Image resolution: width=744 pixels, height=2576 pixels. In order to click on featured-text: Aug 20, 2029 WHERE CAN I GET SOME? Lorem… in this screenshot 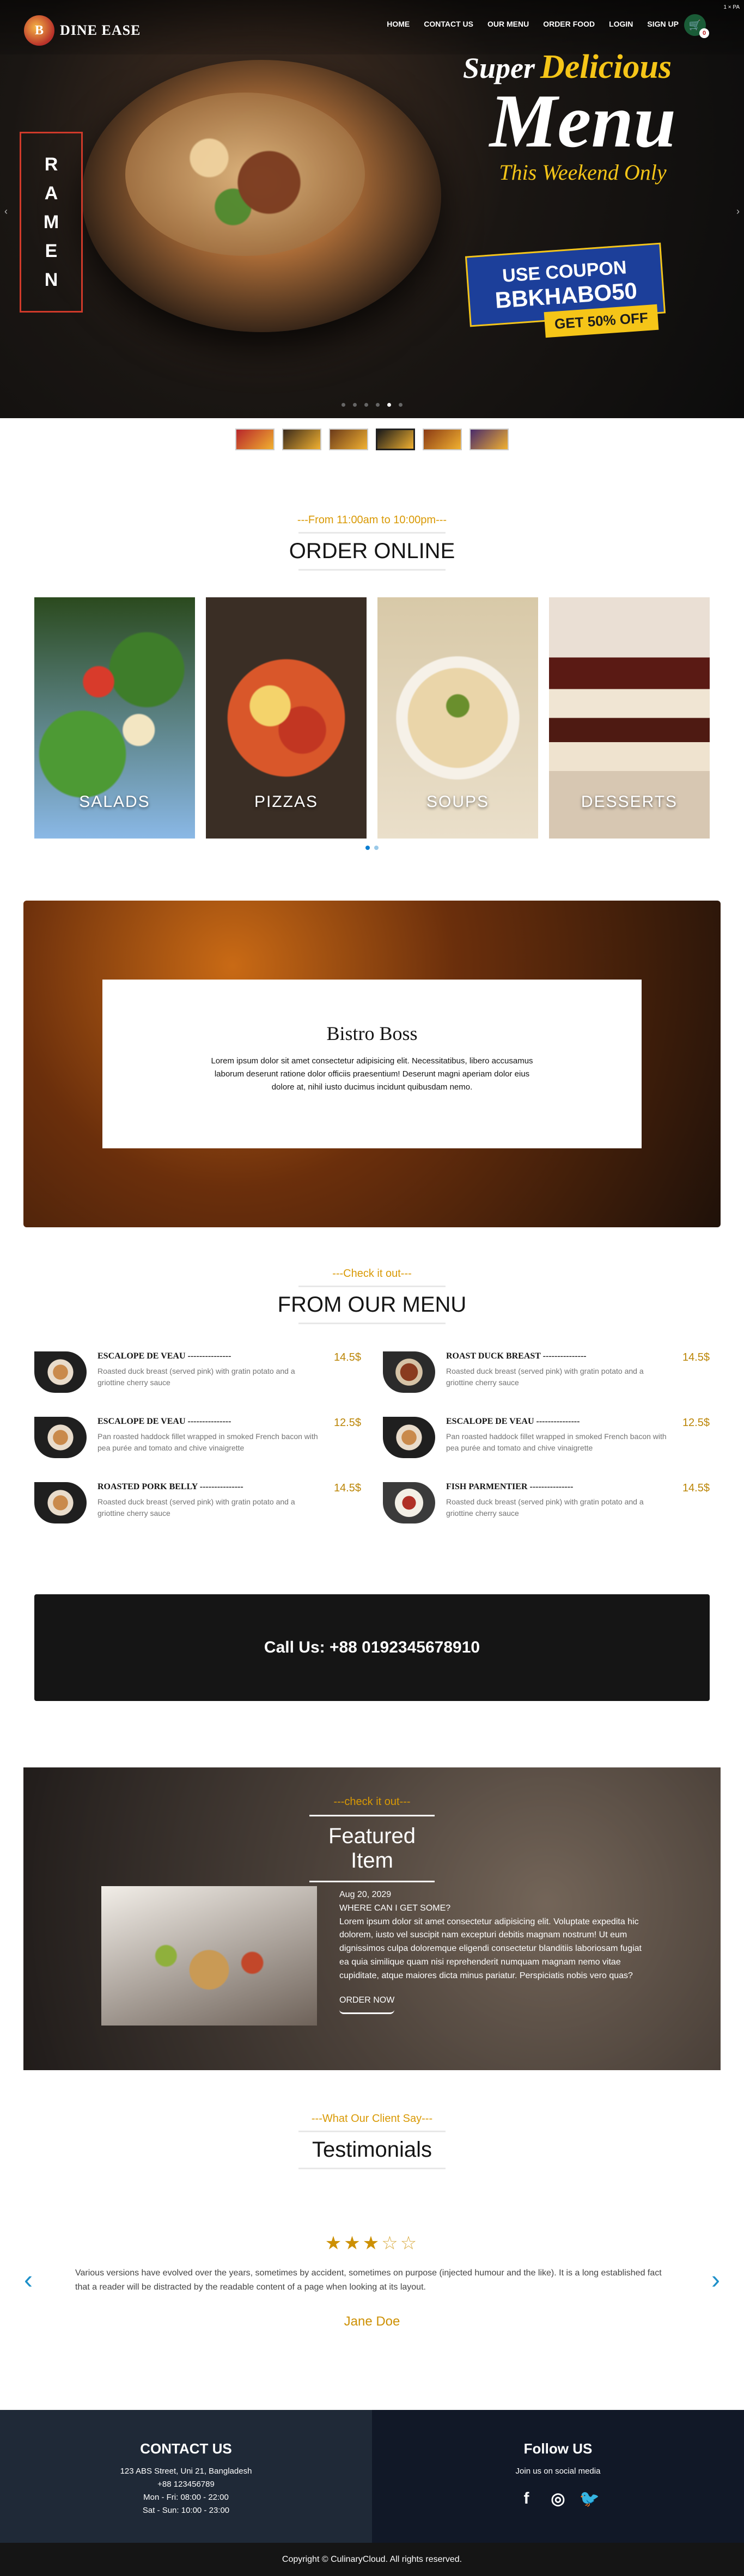, I will do `click(491, 1951)`.